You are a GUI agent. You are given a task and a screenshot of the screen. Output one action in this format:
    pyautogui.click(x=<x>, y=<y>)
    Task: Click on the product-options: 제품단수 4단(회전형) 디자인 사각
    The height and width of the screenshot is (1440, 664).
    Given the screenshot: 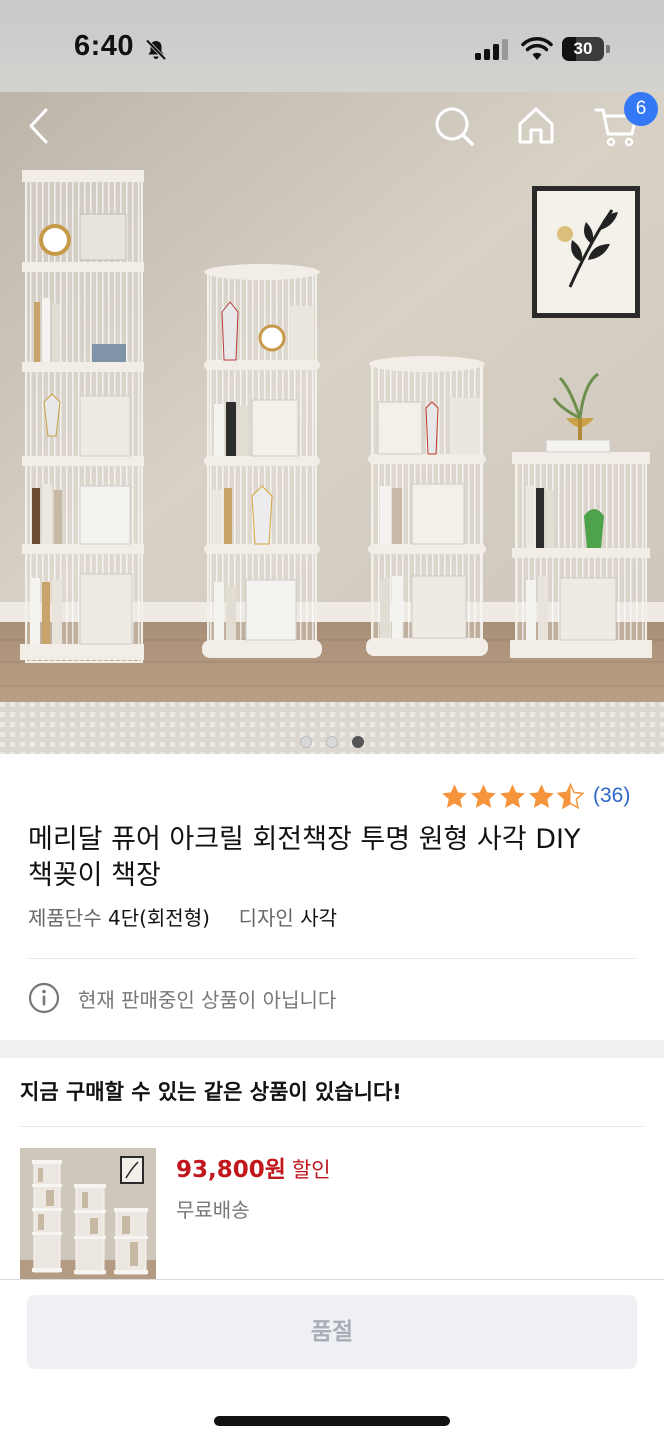 What is the action you would take?
    pyautogui.click(x=182, y=916)
    